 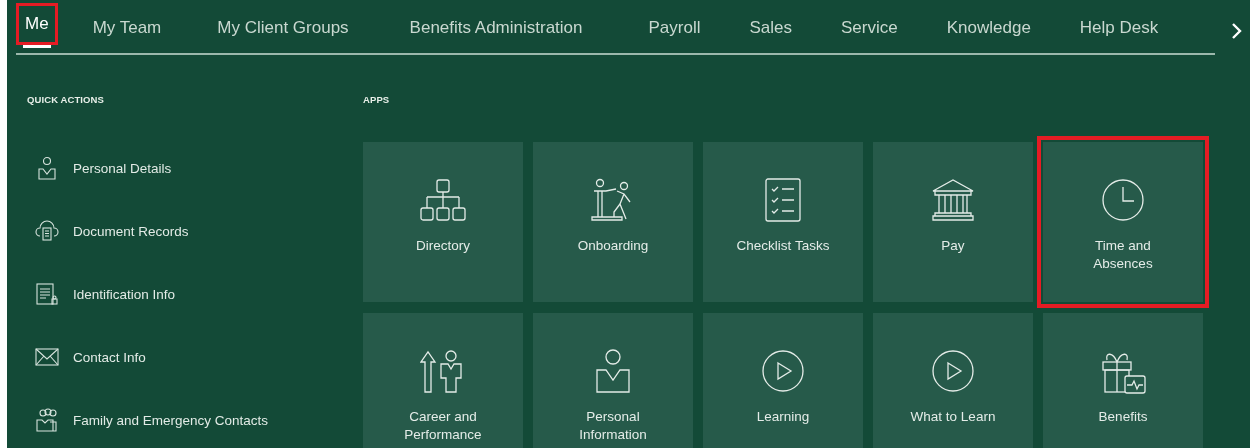 I want to click on nav-tab: My Team, so click(x=127, y=24).